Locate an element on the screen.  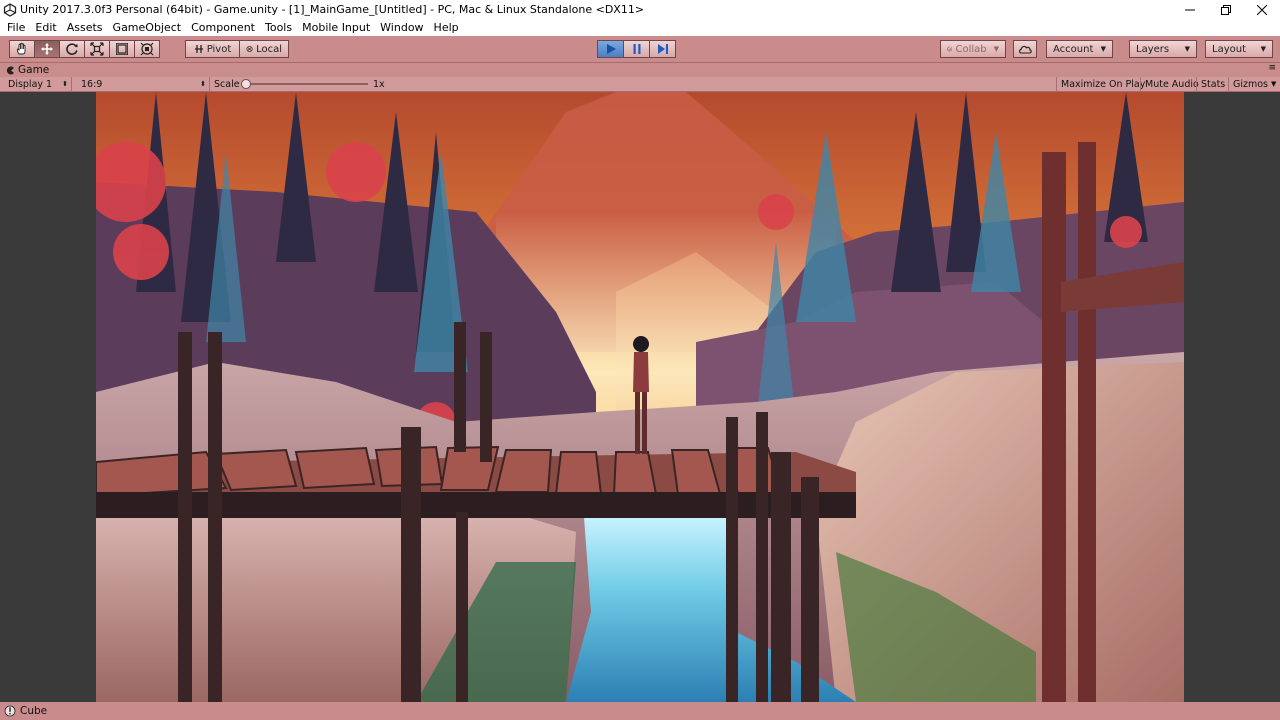
layout-dropdown: Layout ▼ is located at coordinates (1239, 49).